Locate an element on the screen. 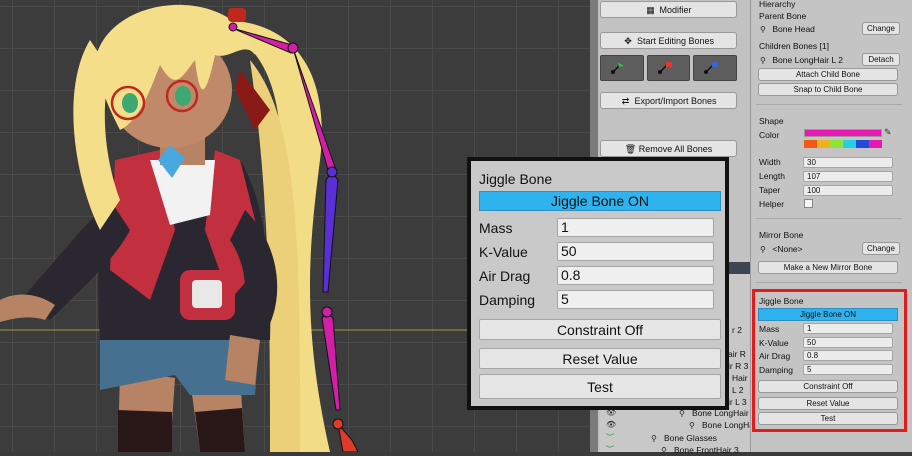 This screenshot has width=912, height=456. jiggle-heading: Jiggle Bone is located at coordinates (516, 179).